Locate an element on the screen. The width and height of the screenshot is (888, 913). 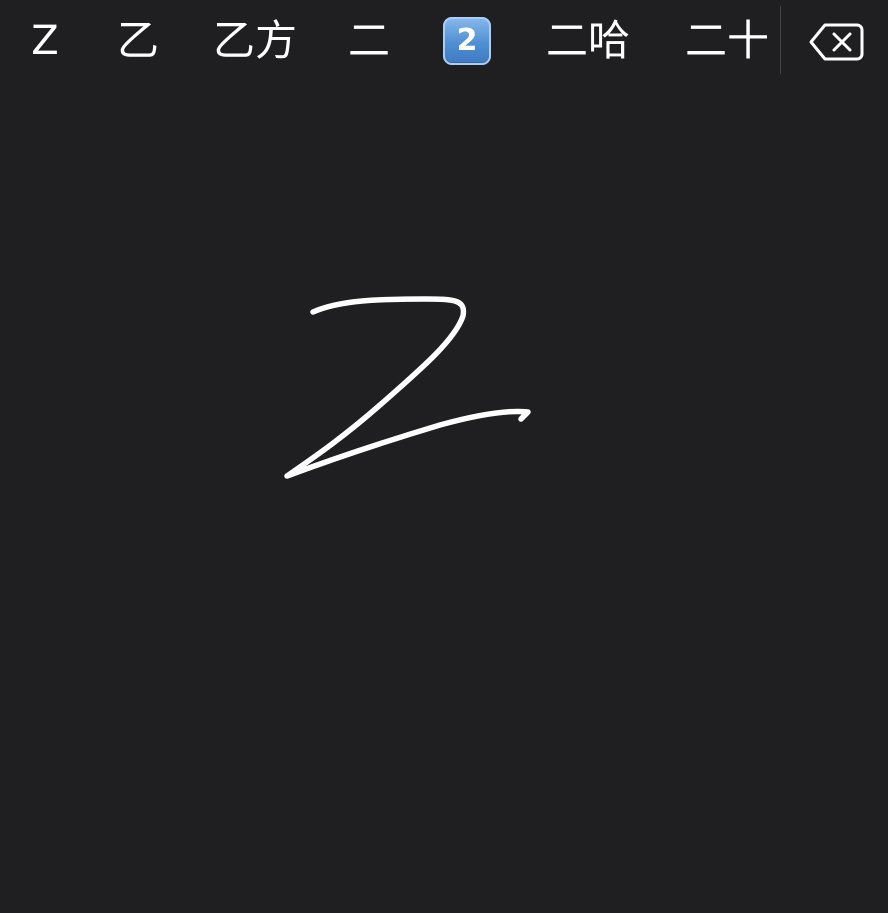
keycap-two-emoji-icon: 2 is located at coordinates (467, 41).